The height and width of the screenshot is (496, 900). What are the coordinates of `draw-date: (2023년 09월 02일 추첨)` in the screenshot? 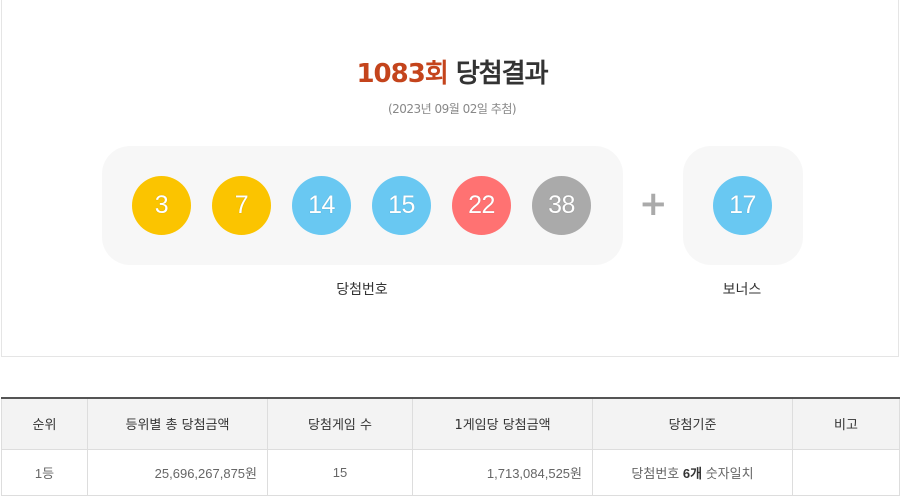 It's located at (452, 109).